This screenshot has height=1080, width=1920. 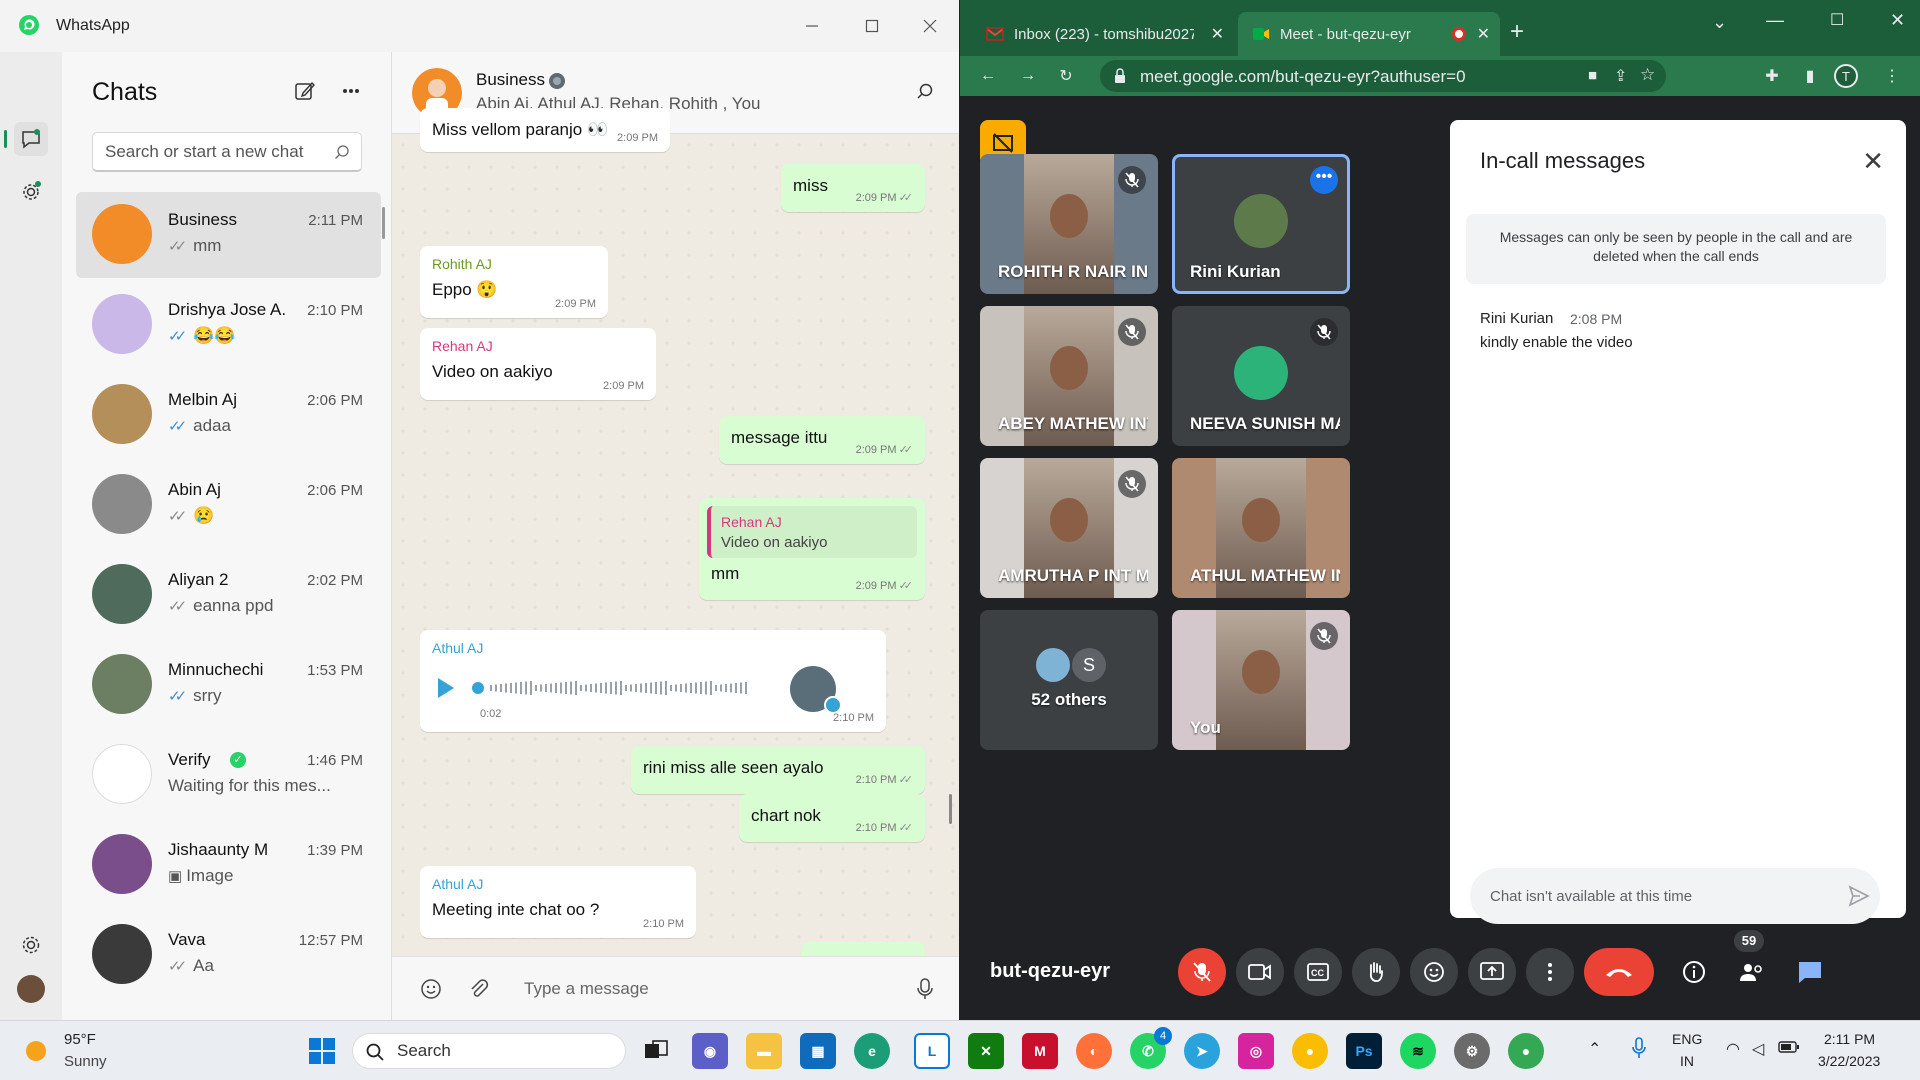 I want to click on message-bubble: Rehan AJ Video on aakiyo 2:09 PM, so click(x=538, y=364).